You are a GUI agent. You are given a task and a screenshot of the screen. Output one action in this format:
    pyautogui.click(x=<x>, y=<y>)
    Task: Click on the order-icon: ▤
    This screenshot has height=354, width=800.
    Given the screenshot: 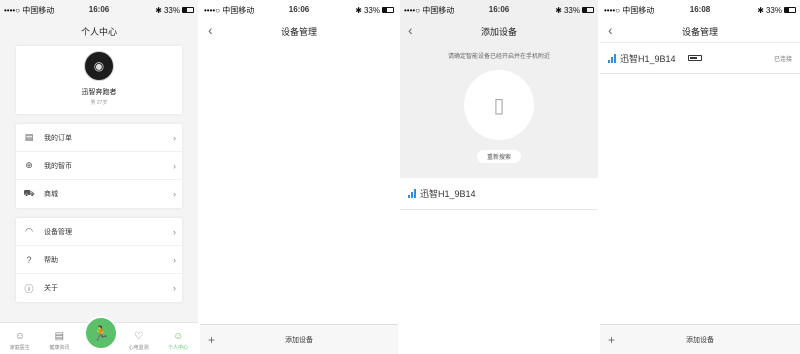 What is the action you would take?
    pyautogui.click(x=29, y=137)
    